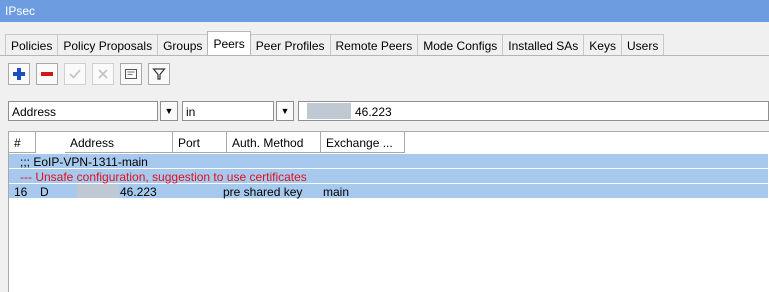 Image resolution: width=769 pixels, height=292 pixels. What do you see at coordinates (388, 161) in the screenshot?
I see `comment-row: ;;; EoIP-VPN-1311-main` at bounding box center [388, 161].